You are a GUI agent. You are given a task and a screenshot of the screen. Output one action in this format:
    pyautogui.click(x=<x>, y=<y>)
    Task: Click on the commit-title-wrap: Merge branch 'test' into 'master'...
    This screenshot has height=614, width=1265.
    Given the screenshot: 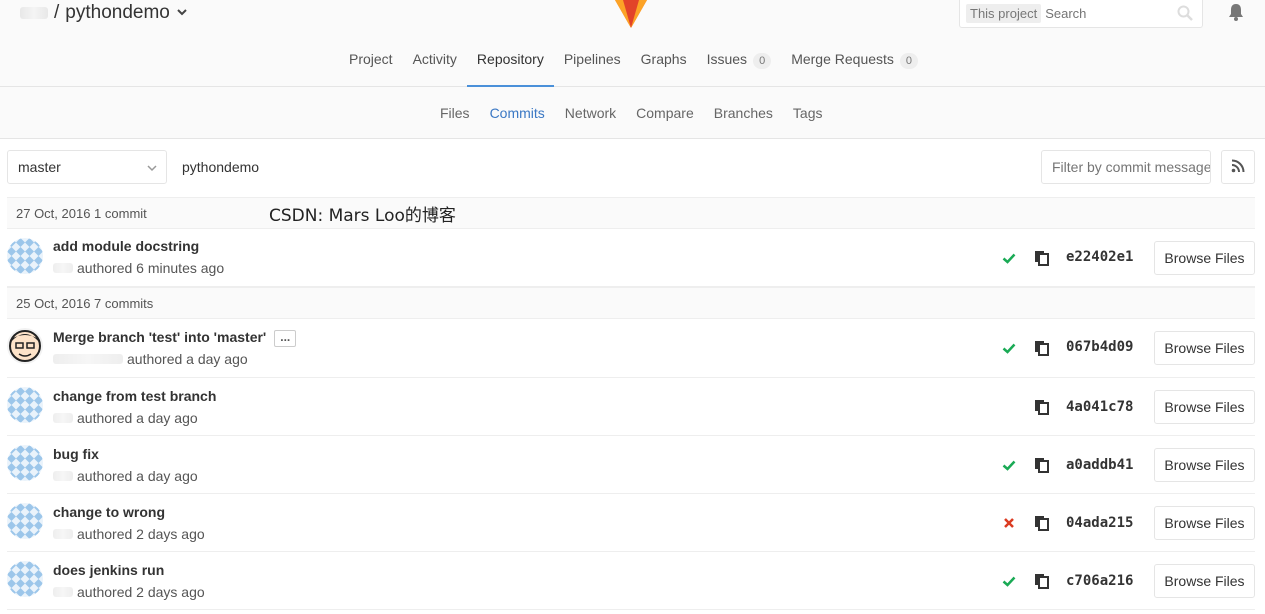 What is the action you would take?
    pyautogui.click(x=175, y=338)
    